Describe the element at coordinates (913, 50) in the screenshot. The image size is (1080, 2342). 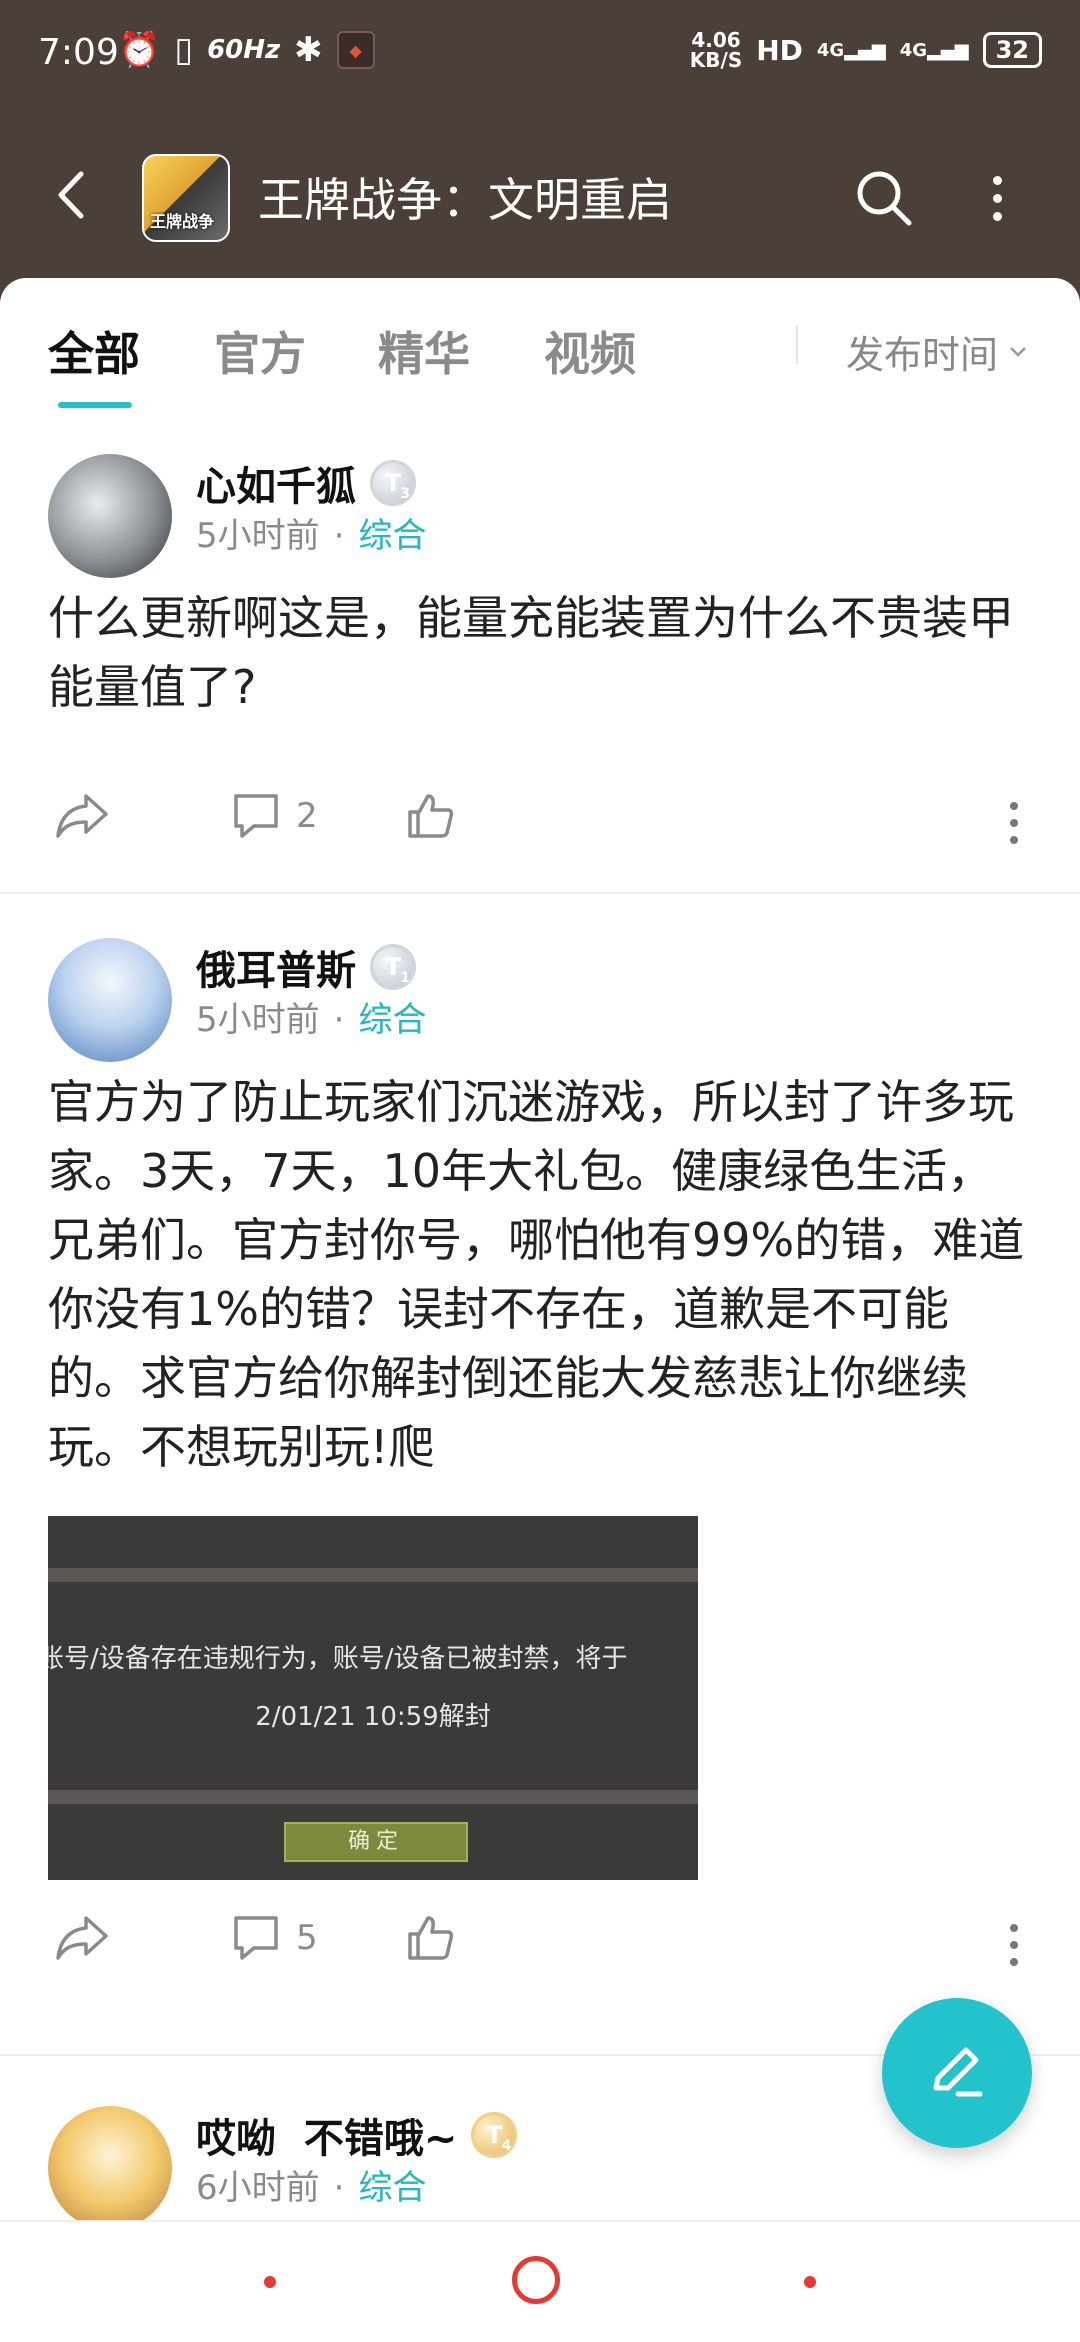
I see `network-type-2: 4G` at that location.